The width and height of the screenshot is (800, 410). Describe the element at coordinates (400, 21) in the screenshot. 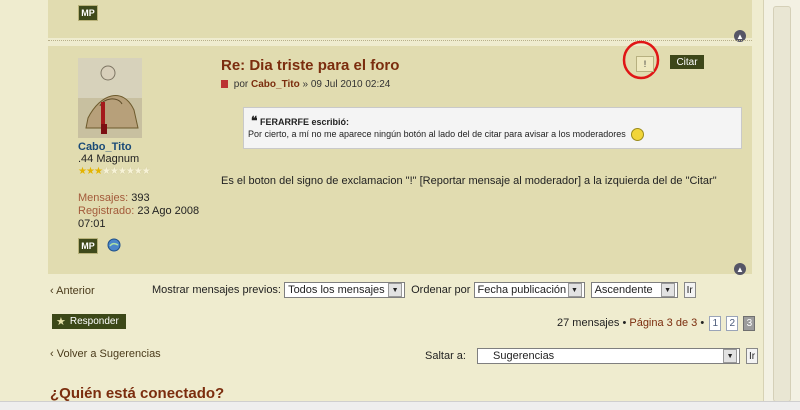

I see `previous-post-footer: MP ▲` at that location.